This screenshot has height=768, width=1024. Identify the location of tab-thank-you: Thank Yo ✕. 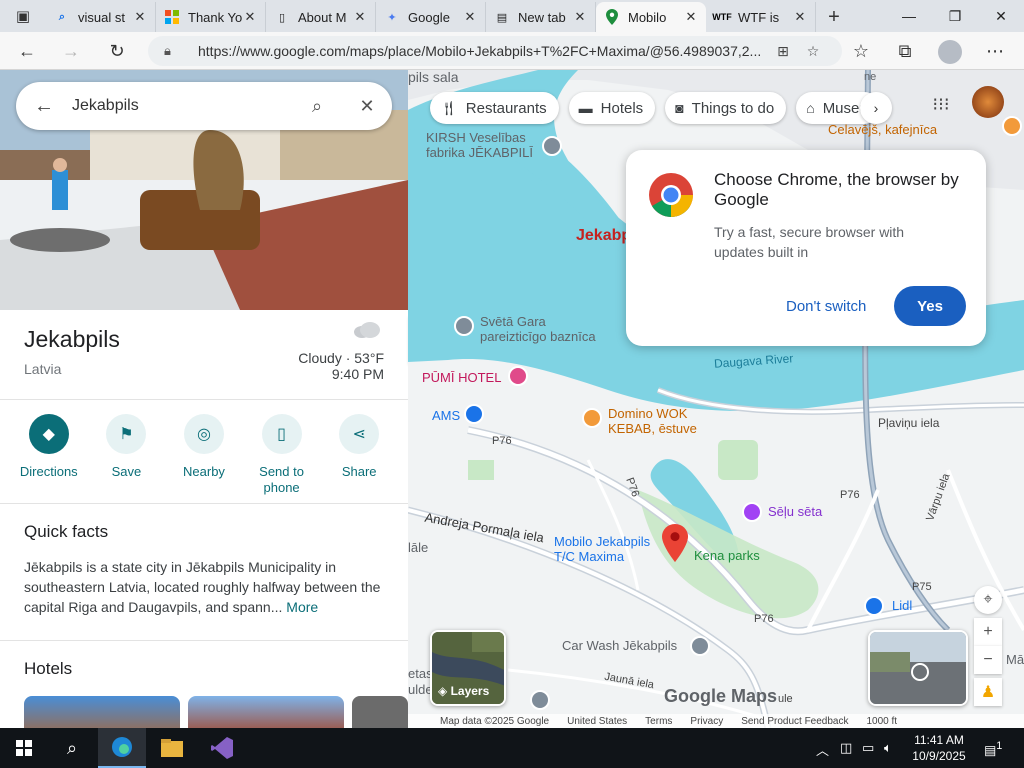
(211, 17).